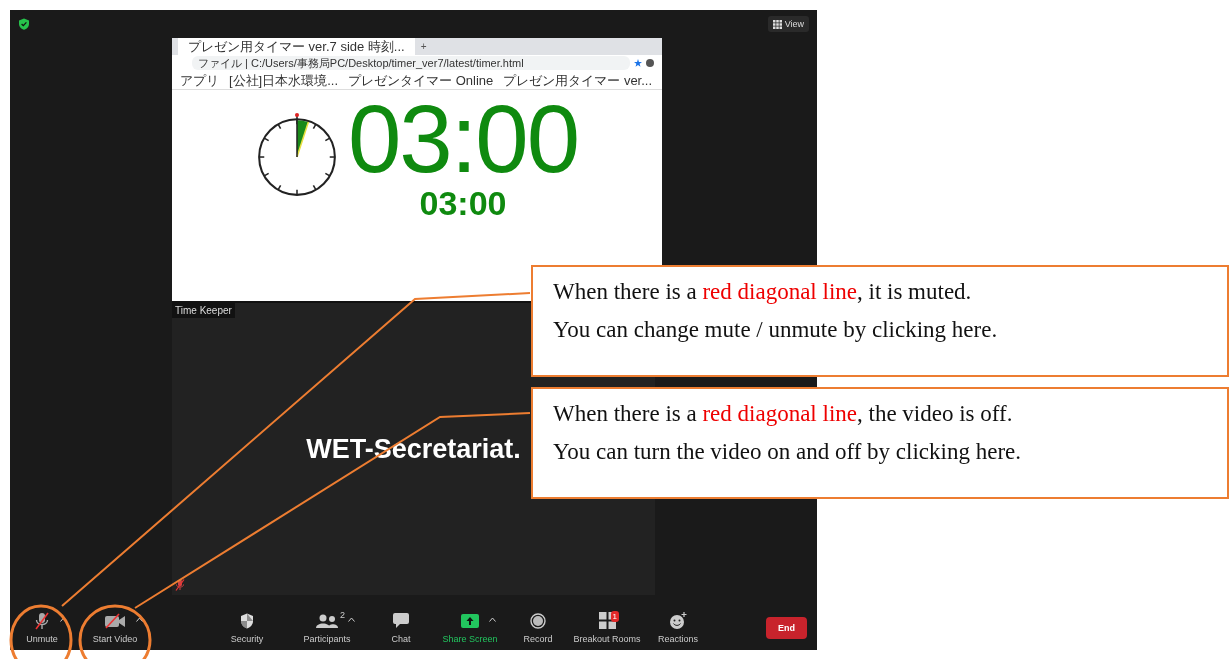 The image size is (1229, 659). Describe the element at coordinates (411, 63) in the screenshot. I see `address-bar: ファイル | C:/Users/事務局PC/Desktop/timer_ver7/latest/timer.html` at that location.